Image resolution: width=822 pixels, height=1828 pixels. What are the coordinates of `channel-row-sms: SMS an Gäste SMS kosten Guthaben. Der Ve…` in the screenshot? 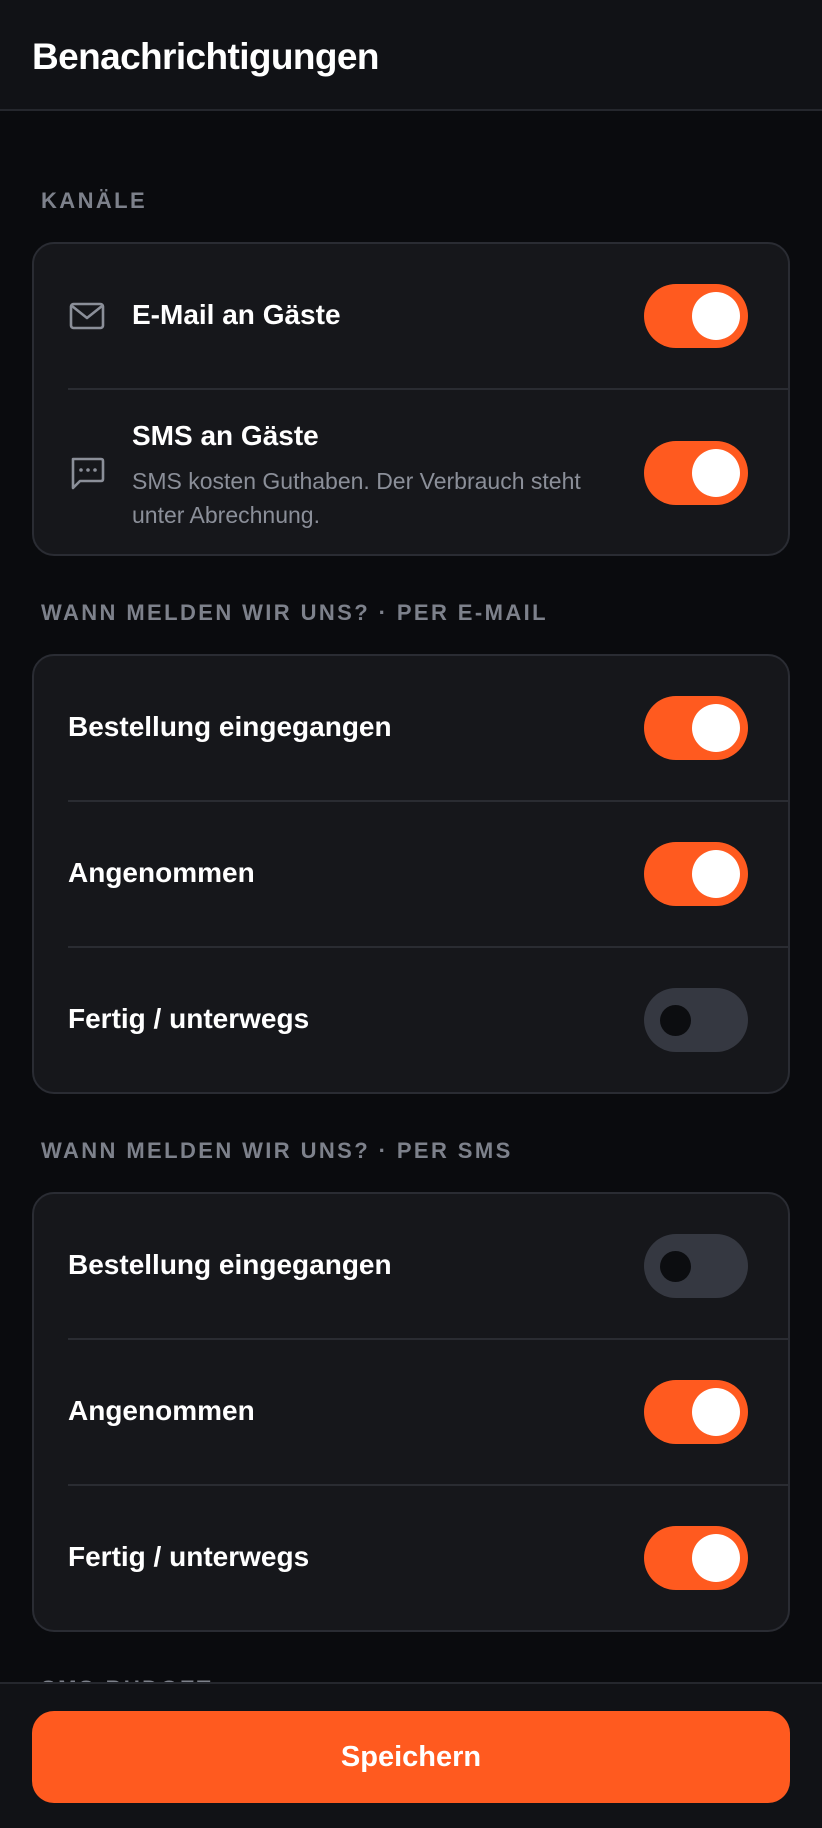 It's located at (411, 472).